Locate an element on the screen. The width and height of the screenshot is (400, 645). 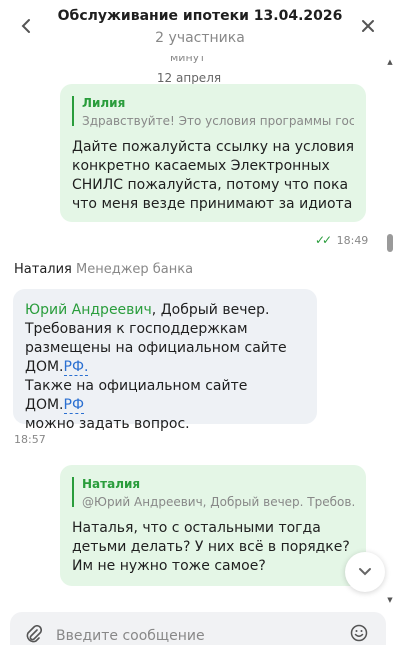
scrollbar: ▲ ▼ is located at coordinates (390, 331).